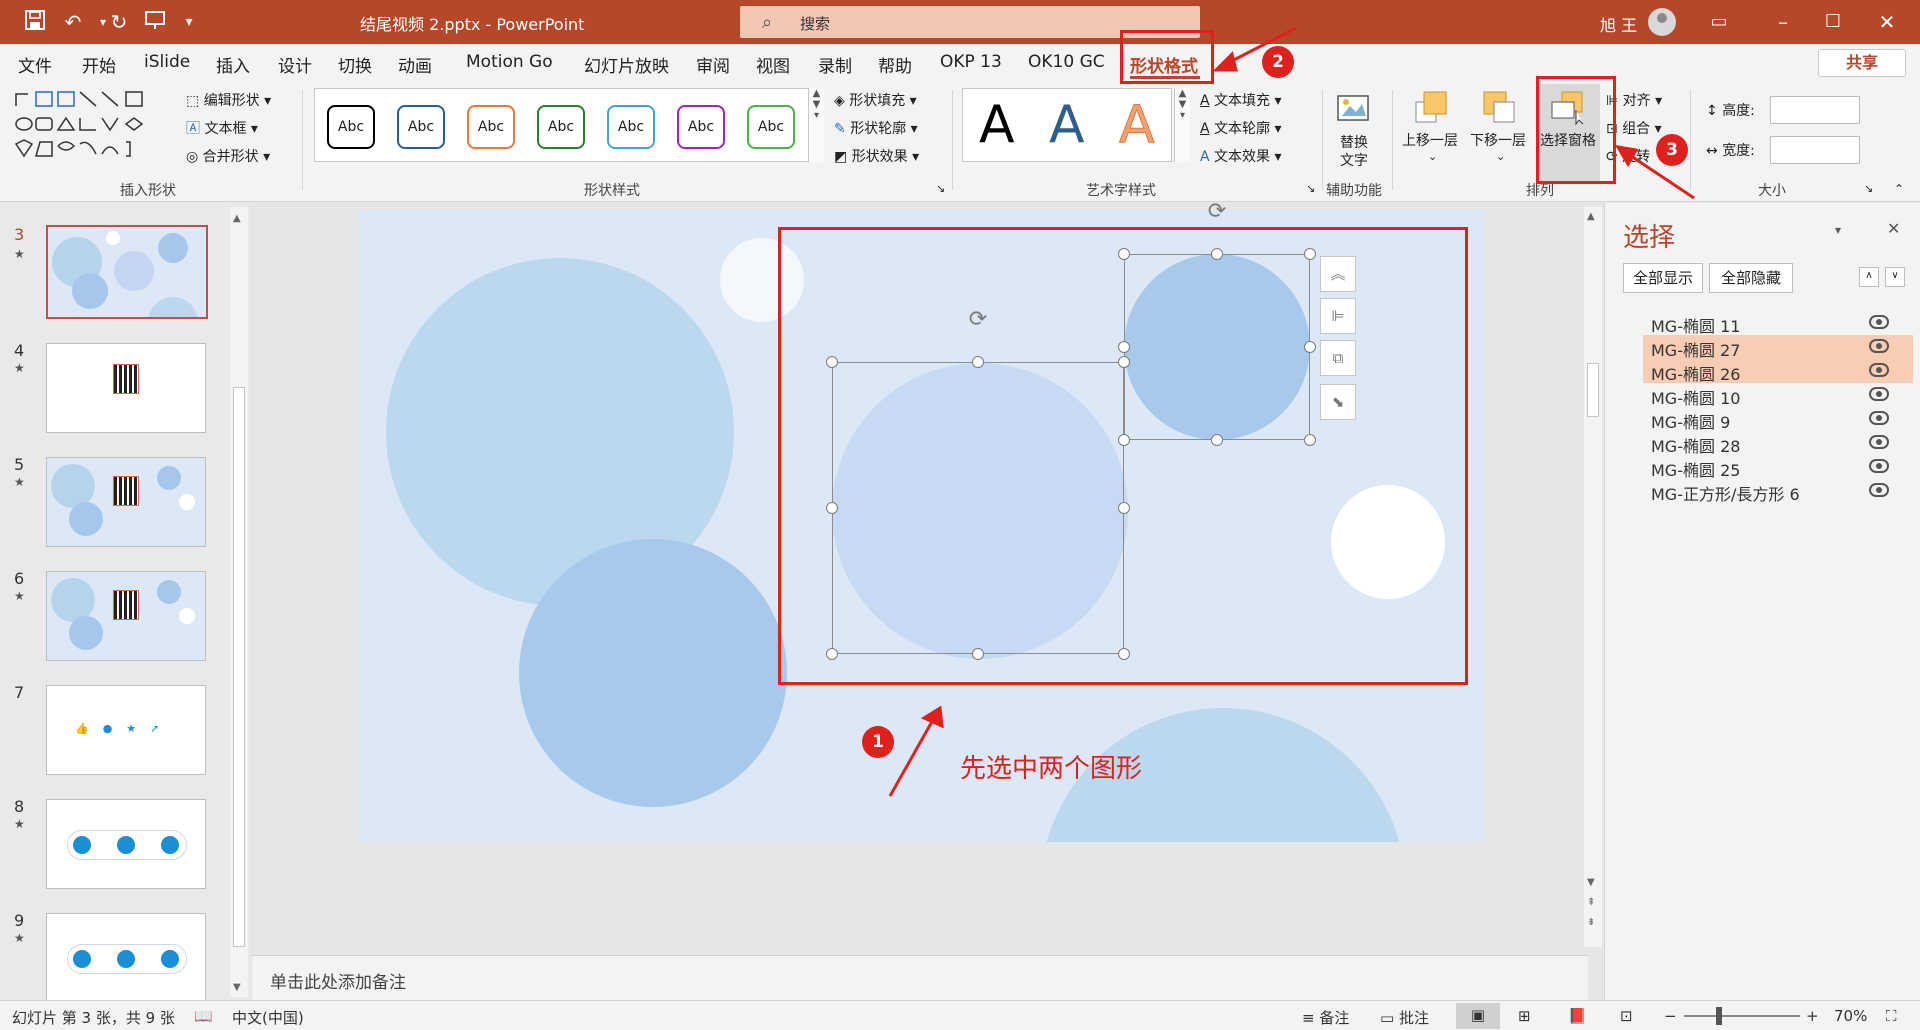  Describe the element at coordinates (268, 1017) in the screenshot. I see `language-indicator: 中文(中国)` at that location.